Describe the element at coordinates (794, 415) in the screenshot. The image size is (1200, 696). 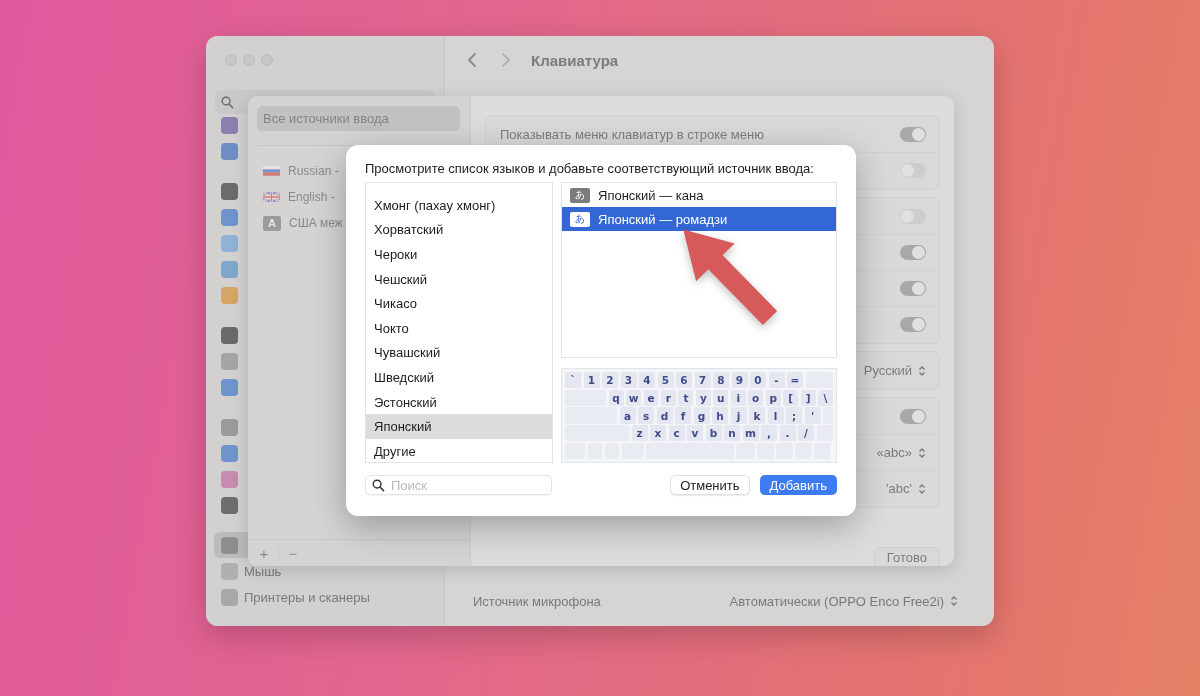
I see `keyboard-key: ;` at that location.